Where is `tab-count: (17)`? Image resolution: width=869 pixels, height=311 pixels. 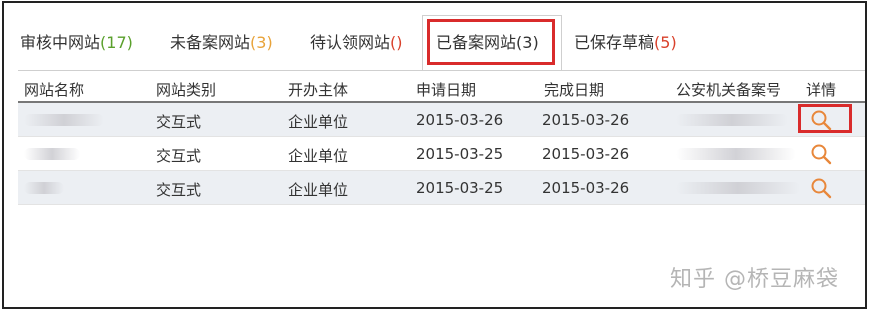 tab-count: (17) is located at coordinates (116, 42).